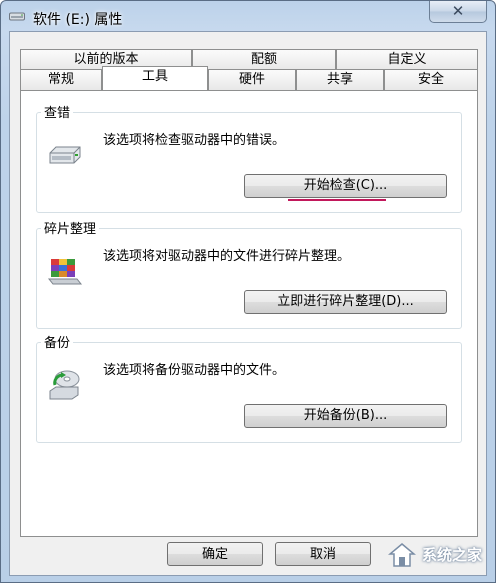 This screenshot has width=496, height=583. I want to click on group-description: 该选项将备份驱动器中的文件。, so click(194, 370).